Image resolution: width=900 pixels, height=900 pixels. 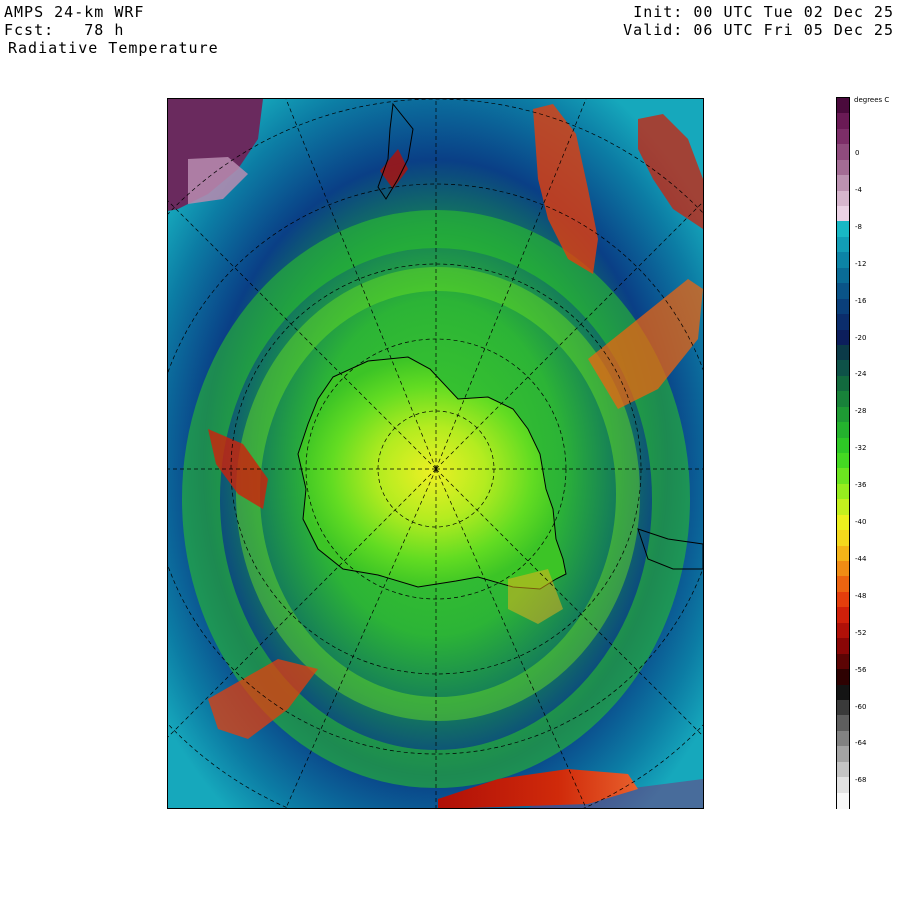 What do you see at coordinates (861, 337) in the screenshot?
I see `colorbar-tick-label: -20` at bounding box center [861, 337].